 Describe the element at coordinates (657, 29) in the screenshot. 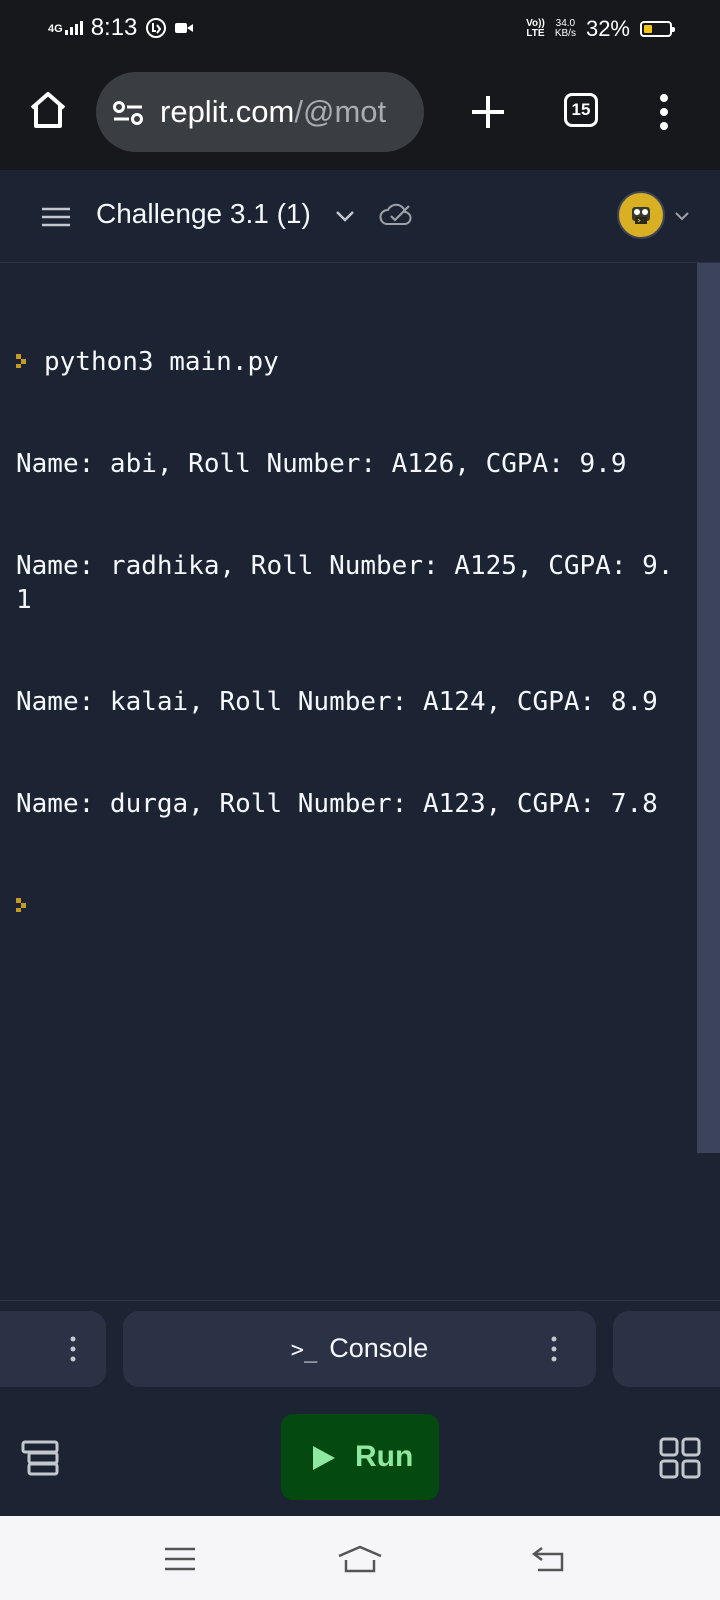

I see `battery-icon` at that location.